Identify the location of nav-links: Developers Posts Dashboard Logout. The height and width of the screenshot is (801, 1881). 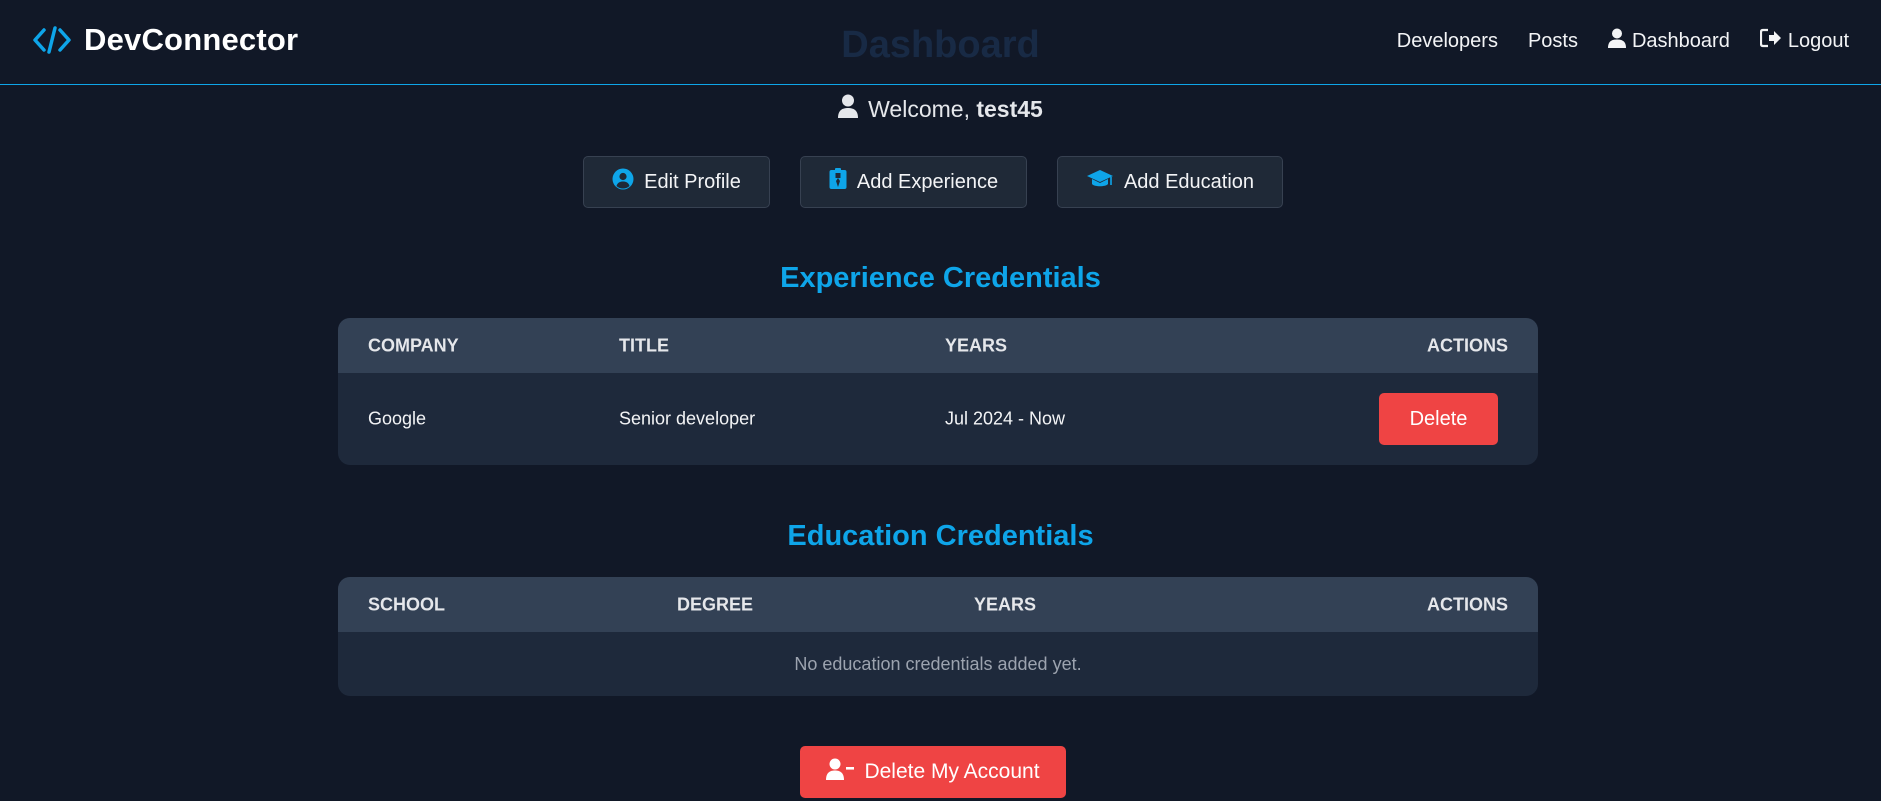
(1623, 41).